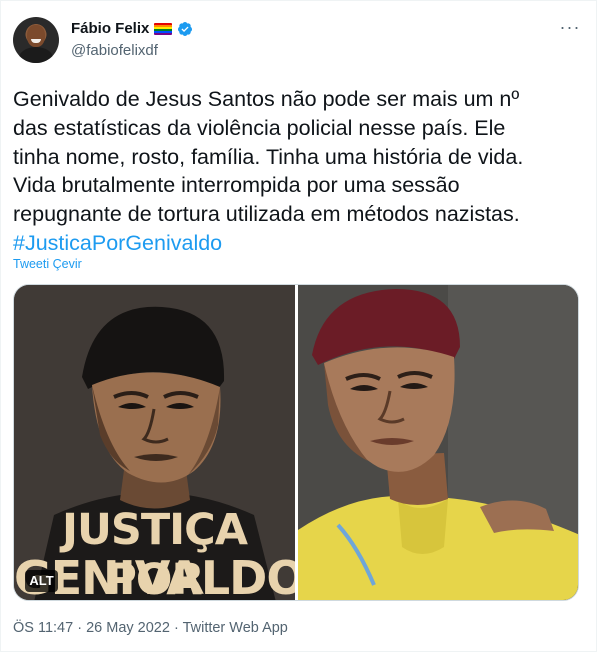 Image resolution: width=597 pixels, height=652 pixels. What do you see at coordinates (36, 40) in the screenshot?
I see `avatar` at bounding box center [36, 40].